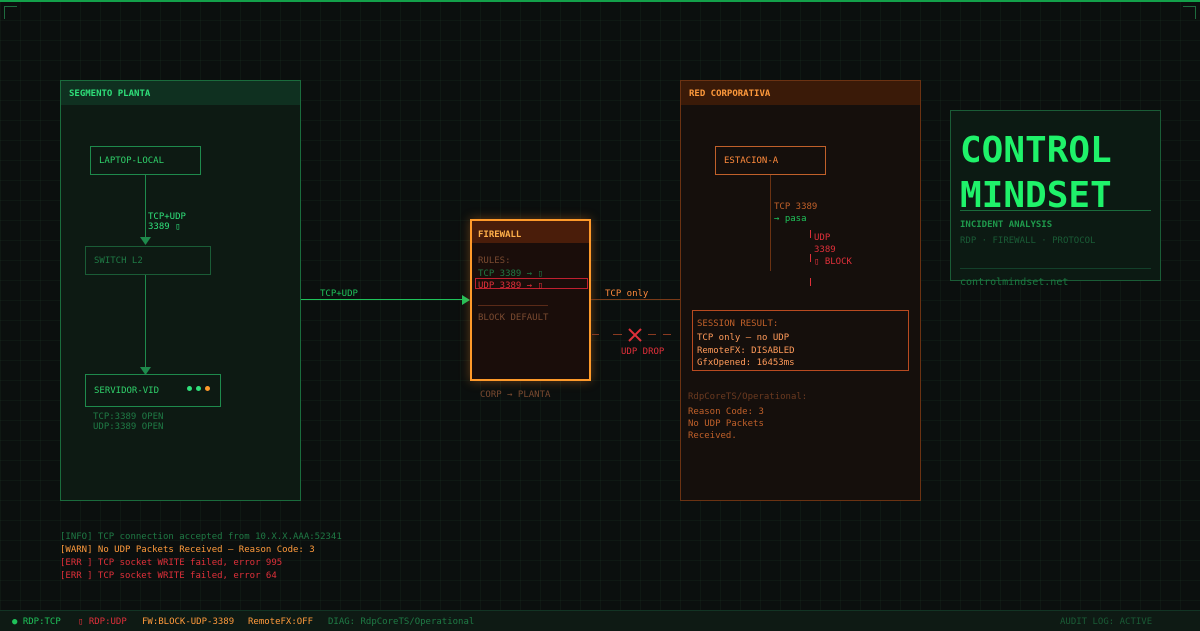  Describe the element at coordinates (770, 223) in the screenshot. I see `estacion-link` at that location.